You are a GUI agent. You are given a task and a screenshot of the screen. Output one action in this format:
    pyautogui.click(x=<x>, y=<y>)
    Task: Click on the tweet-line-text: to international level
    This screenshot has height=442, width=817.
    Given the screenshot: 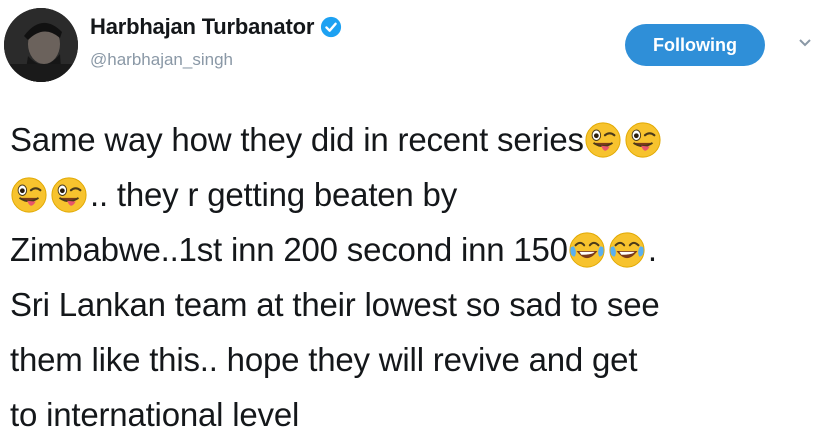 What is the action you would take?
    pyautogui.click(x=155, y=414)
    